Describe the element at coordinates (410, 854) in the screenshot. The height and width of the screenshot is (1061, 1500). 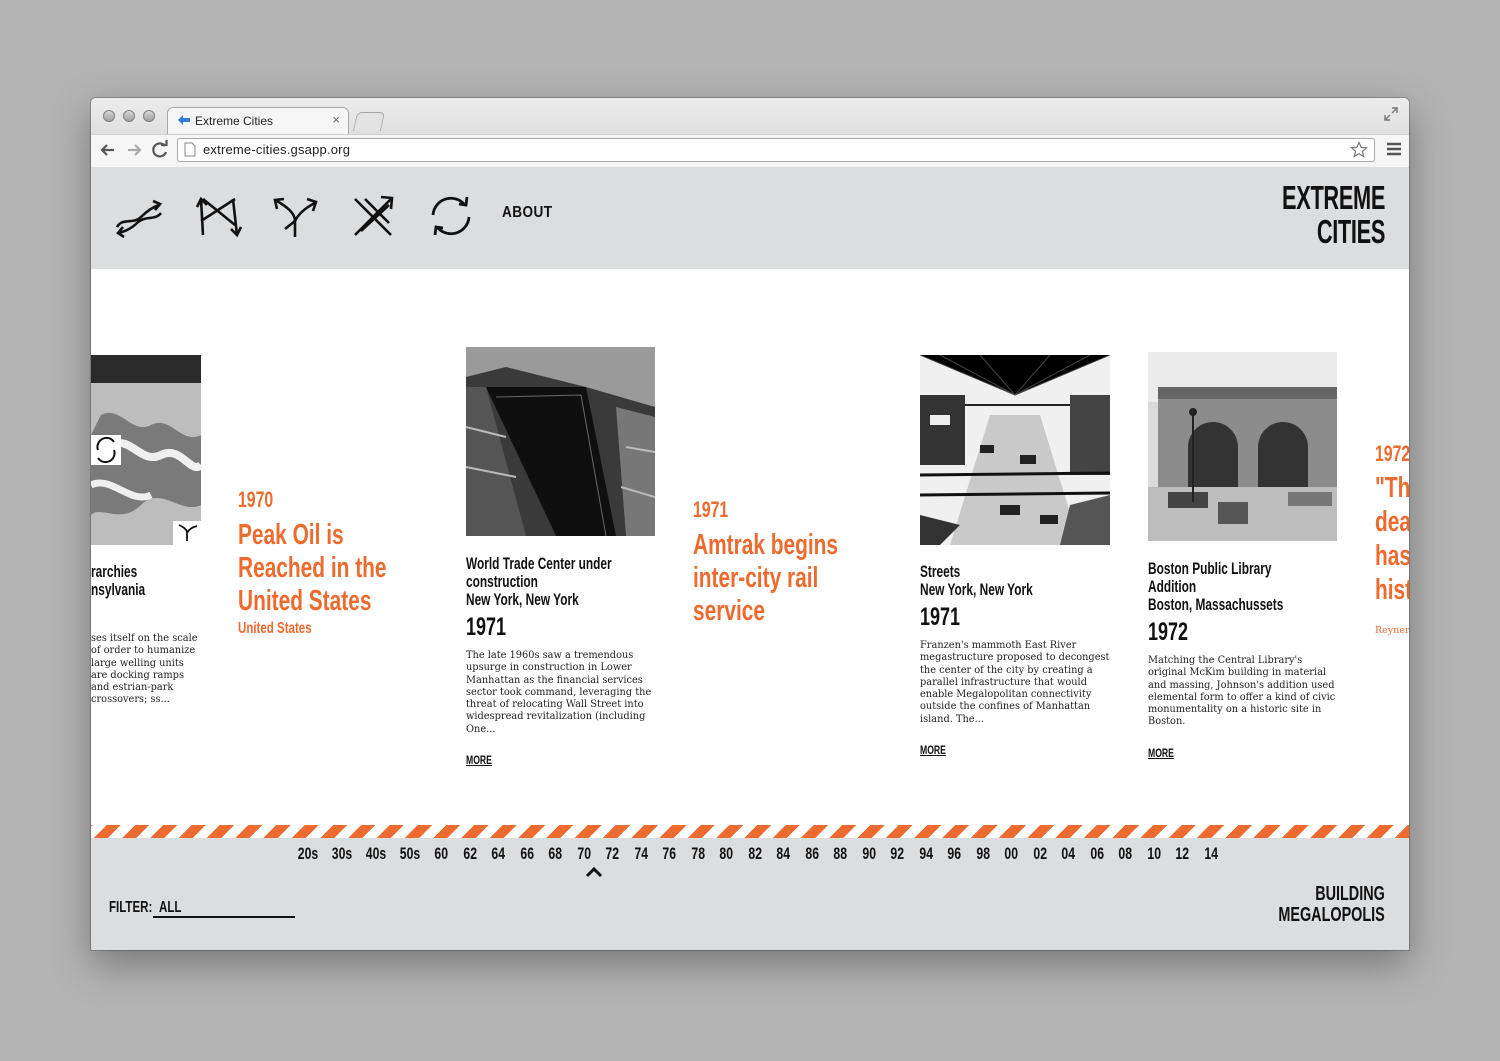
I see `decade-link: 50s` at that location.